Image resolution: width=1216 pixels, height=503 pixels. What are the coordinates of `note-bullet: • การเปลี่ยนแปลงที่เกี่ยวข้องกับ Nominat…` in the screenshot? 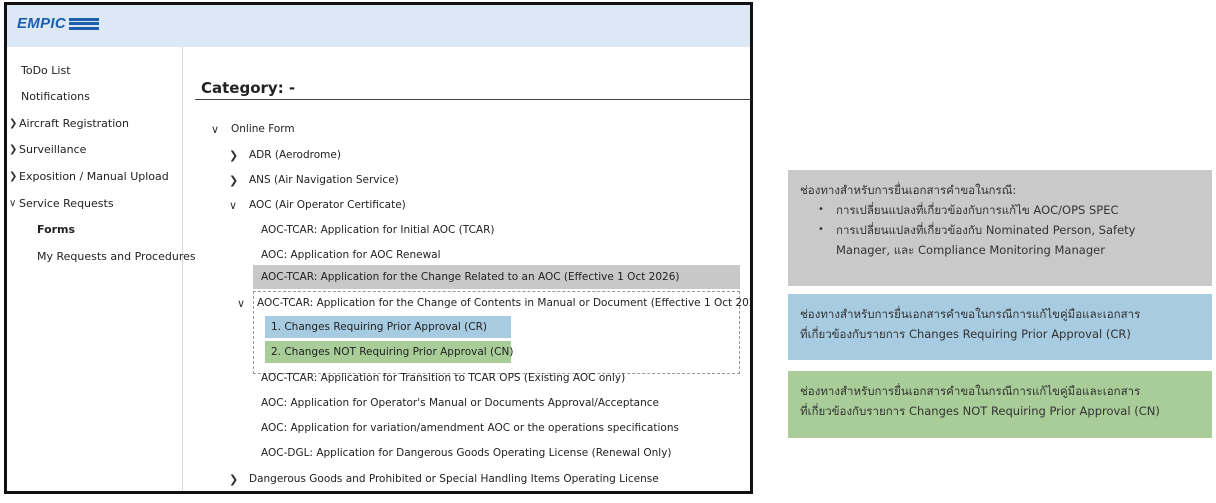 It's located at (1000, 240).